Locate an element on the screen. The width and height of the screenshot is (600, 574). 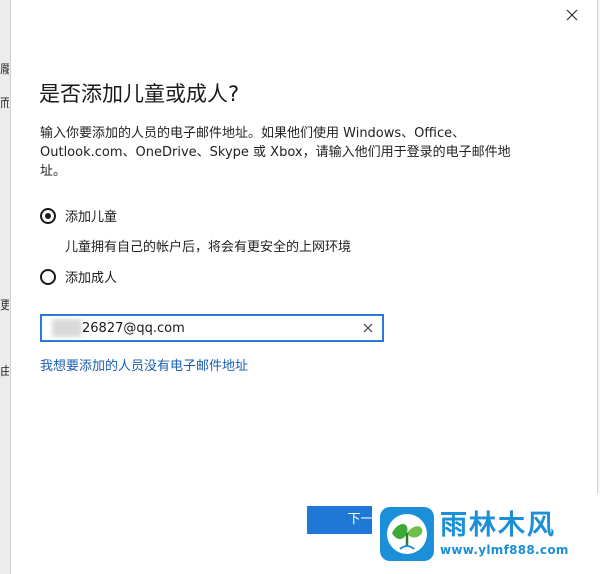
child-option-description: 儿童拥有自己的帐户后，将会有更安全的上网环境 is located at coordinates (208, 247).